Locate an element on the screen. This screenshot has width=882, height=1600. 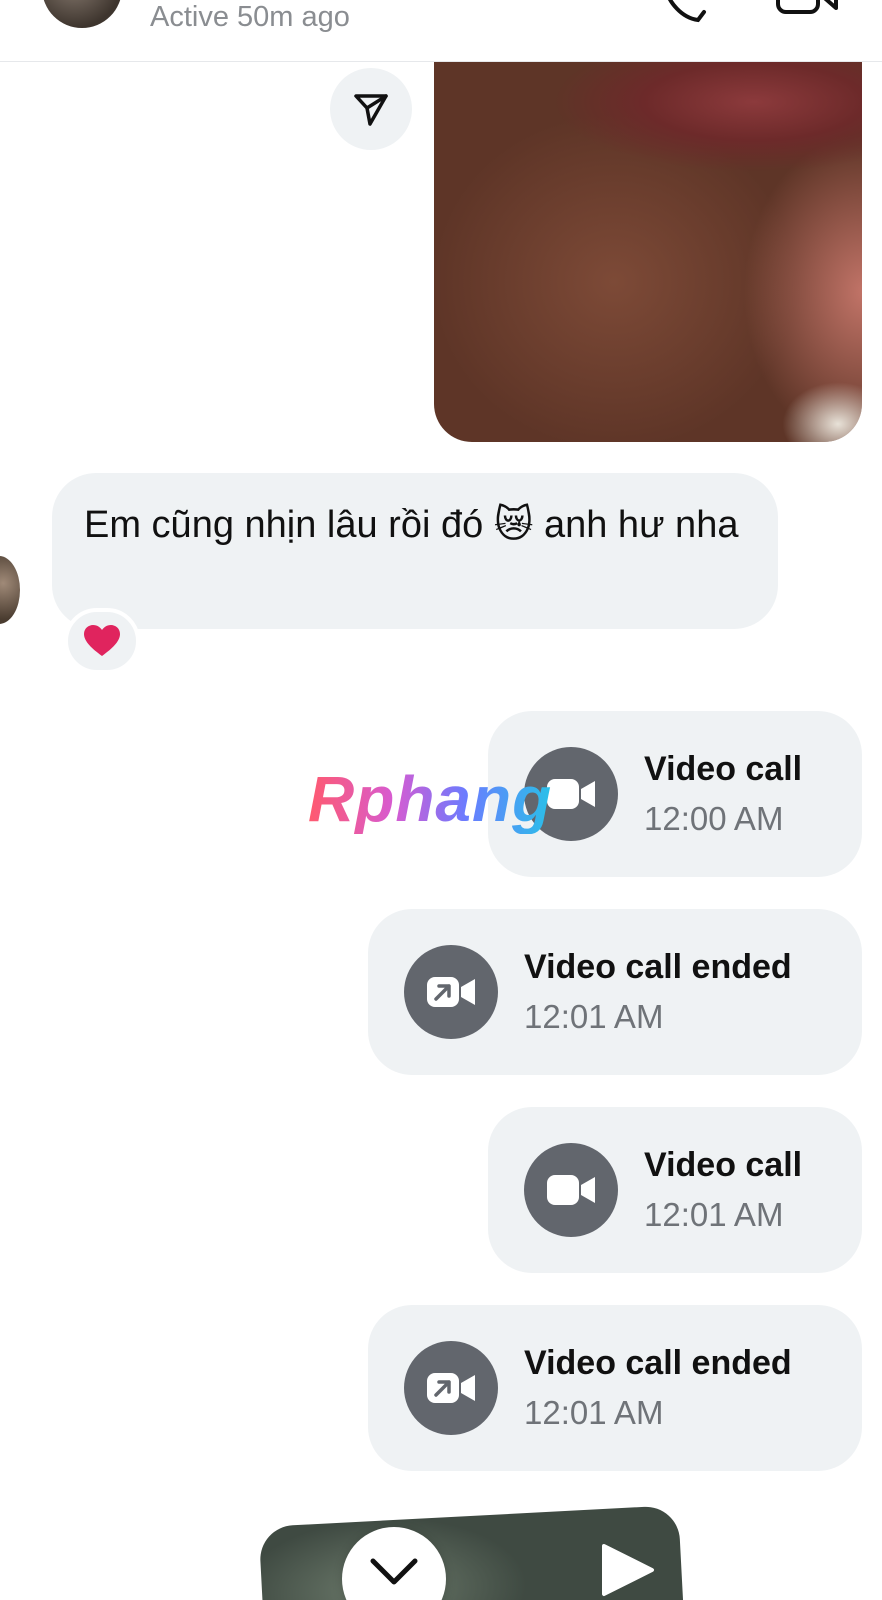
photo-detail is located at coordinates (822, 412).